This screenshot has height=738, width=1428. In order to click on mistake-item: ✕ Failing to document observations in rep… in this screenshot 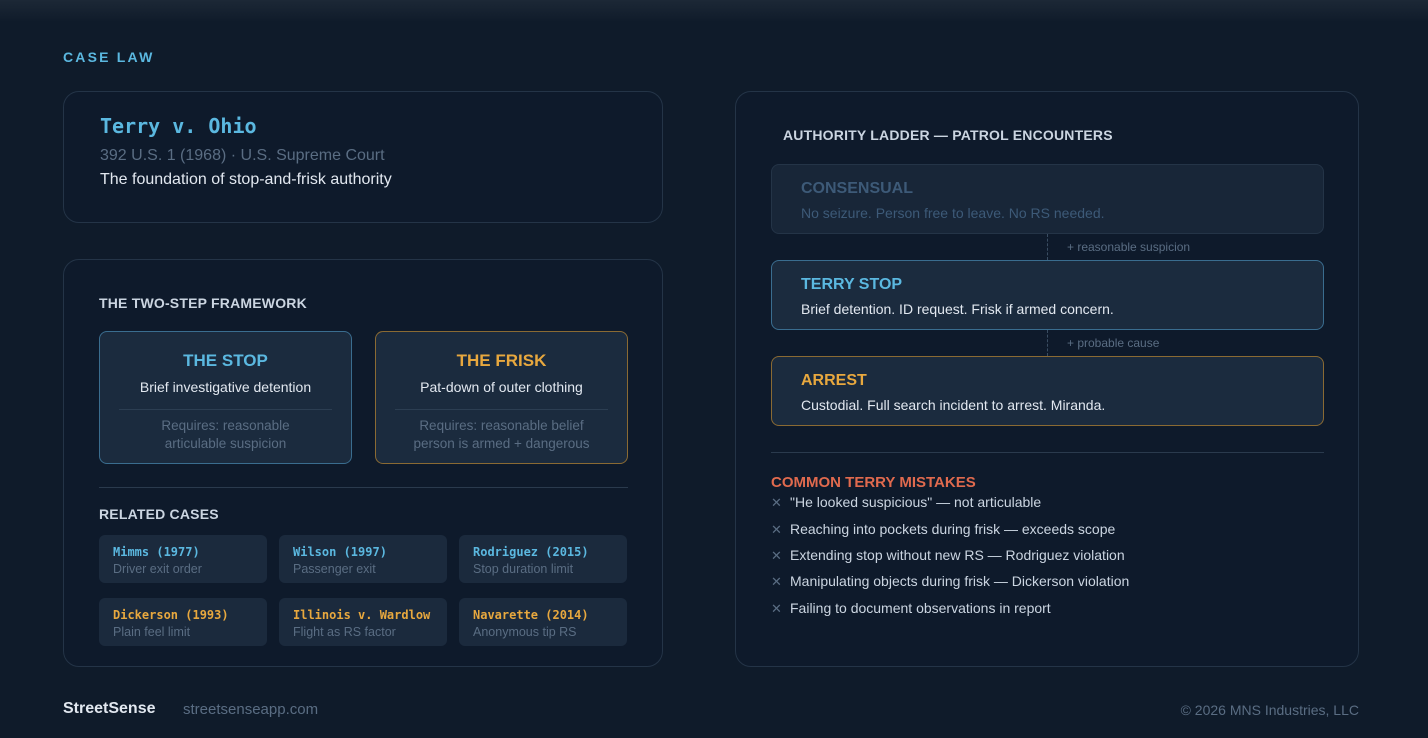, I will do `click(911, 608)`.